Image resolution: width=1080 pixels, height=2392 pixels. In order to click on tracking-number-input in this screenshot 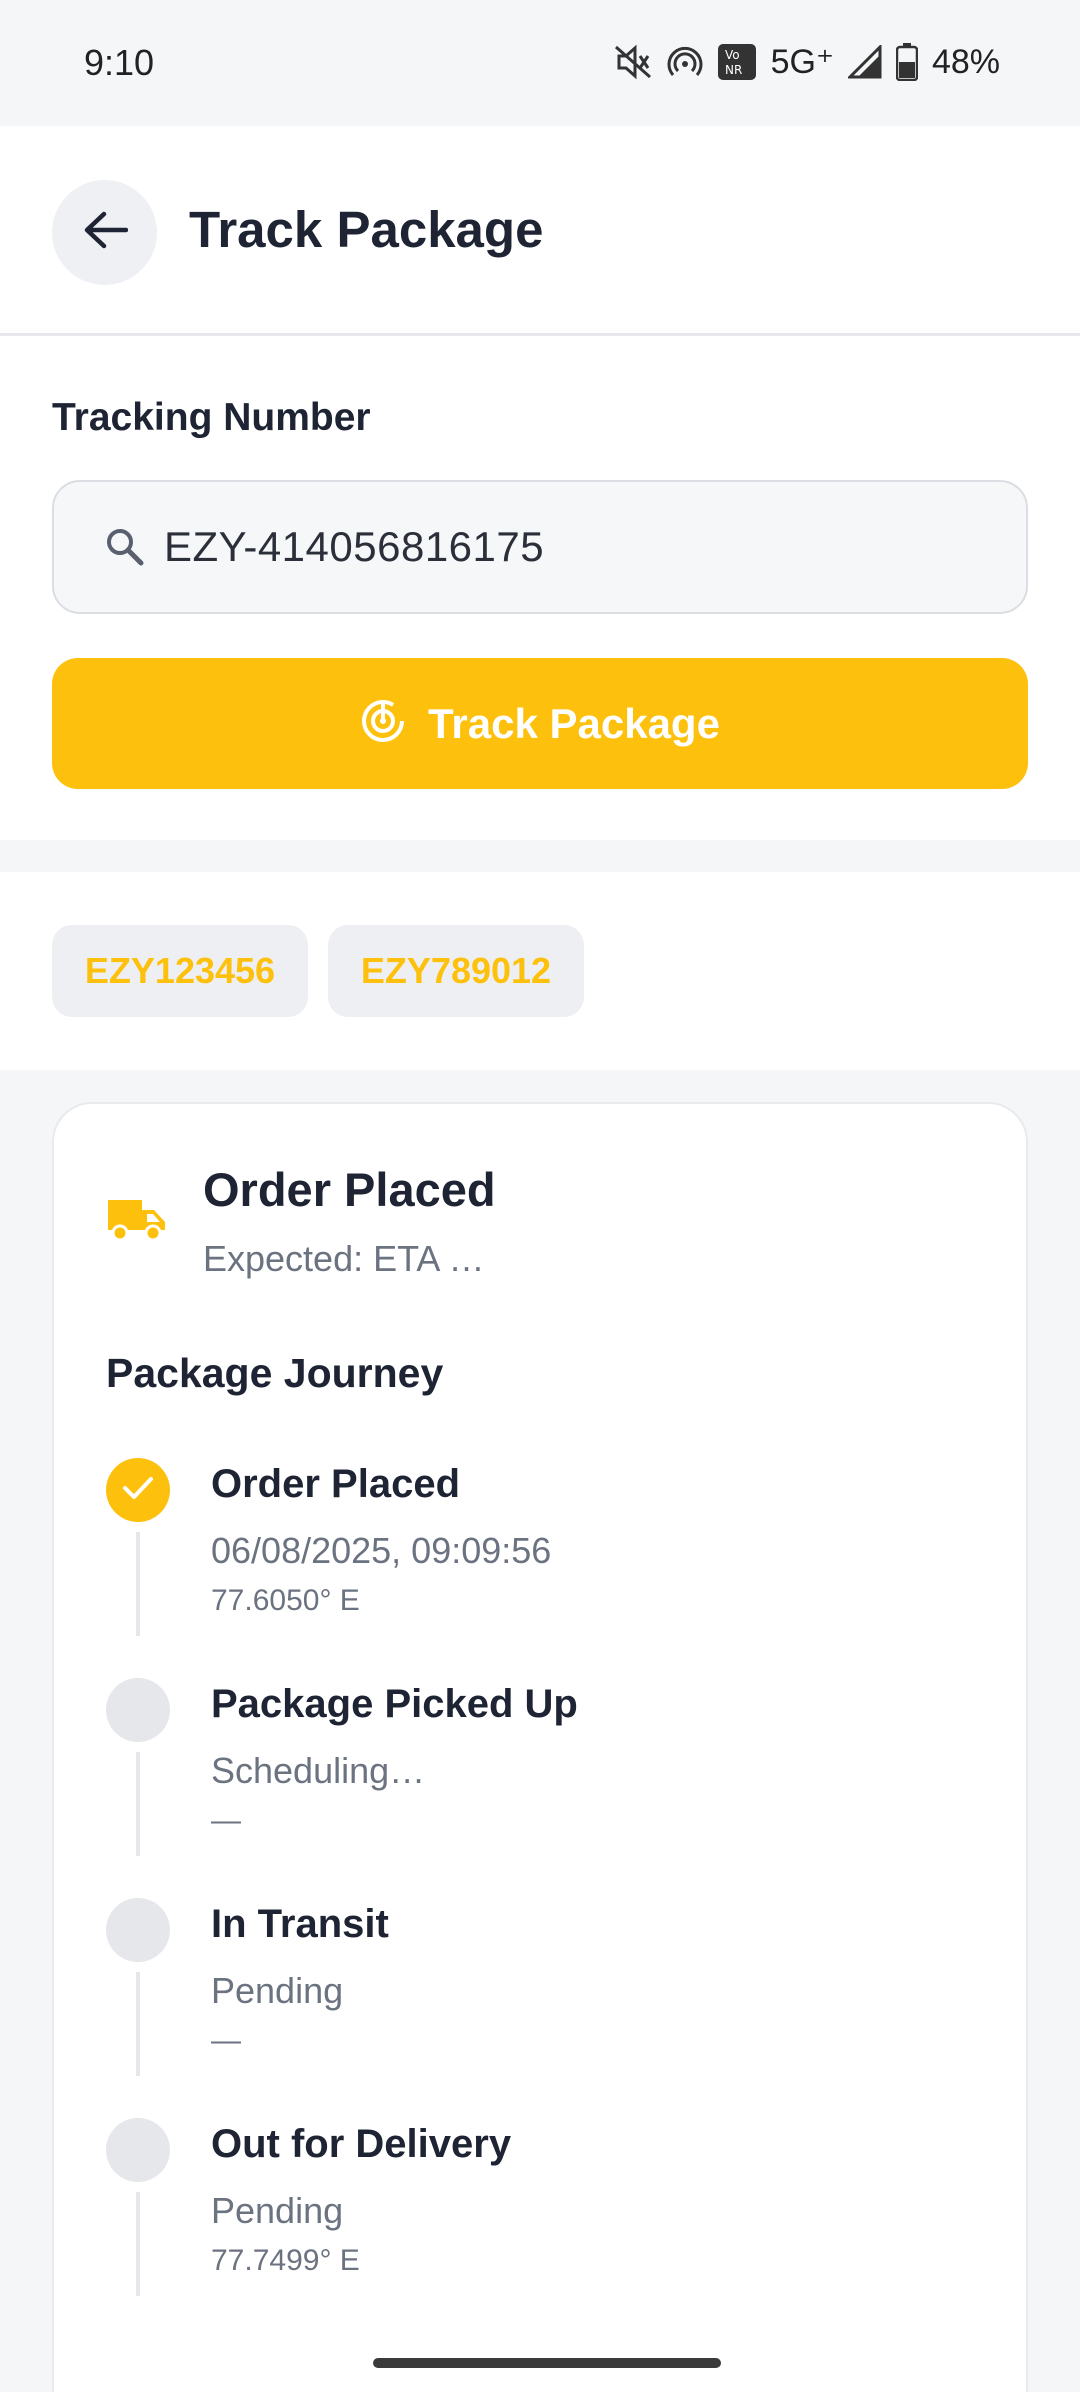, I will do `click(564, 547)`.